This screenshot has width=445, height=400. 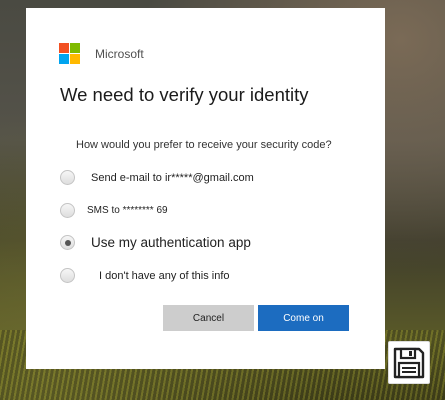 I want to click on sms-radio, so click(x=67, y=210).